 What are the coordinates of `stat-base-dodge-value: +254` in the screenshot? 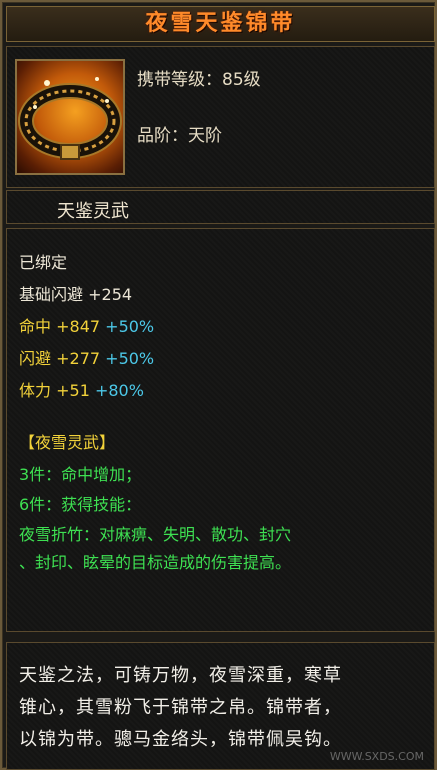 It's located at (110, 294).